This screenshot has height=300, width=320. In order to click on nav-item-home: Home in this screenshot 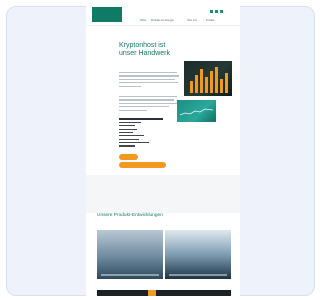, I will do `click(143, 21)`.